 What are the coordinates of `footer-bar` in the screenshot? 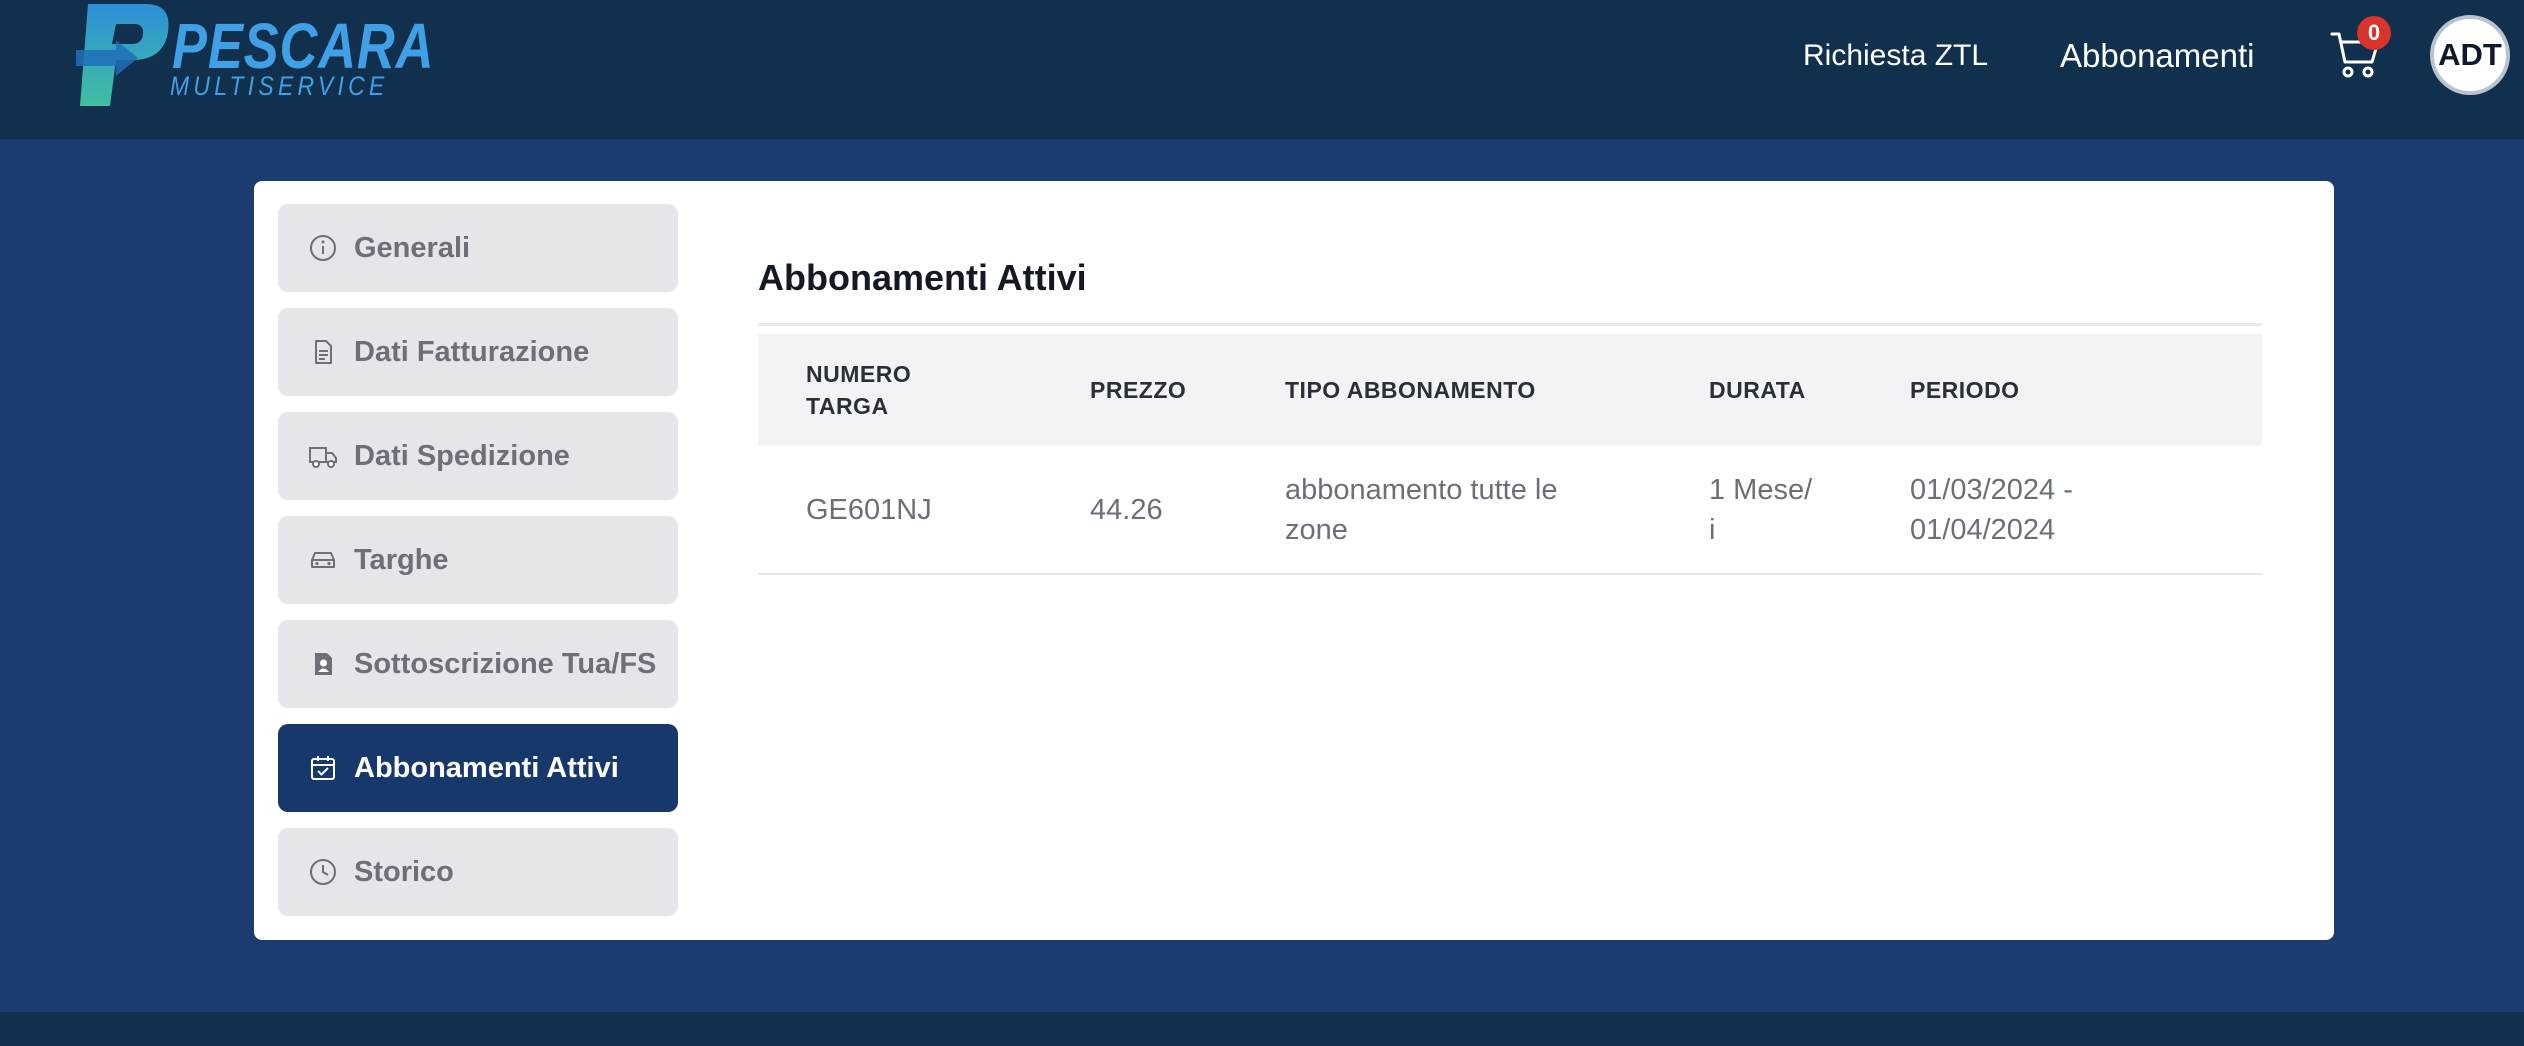 It's located at (1262, 1029).